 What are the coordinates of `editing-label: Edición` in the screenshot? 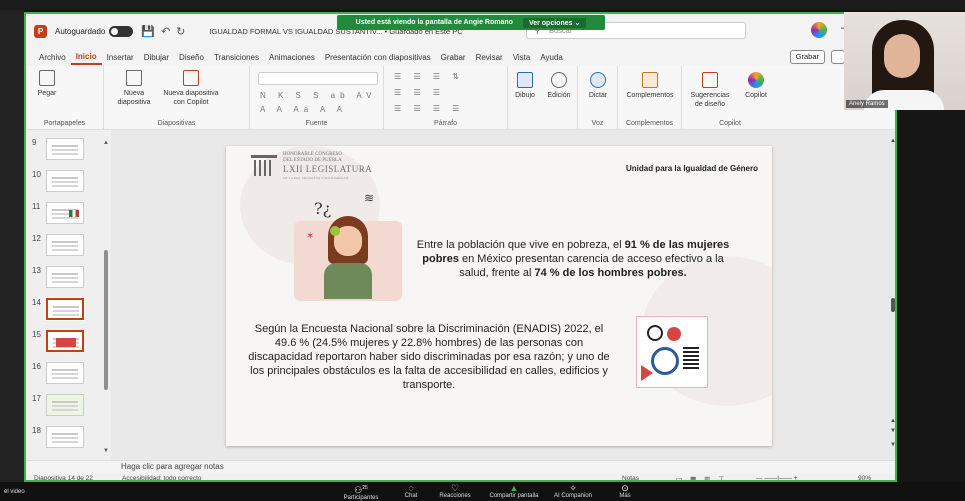 It's located at (559, 95).